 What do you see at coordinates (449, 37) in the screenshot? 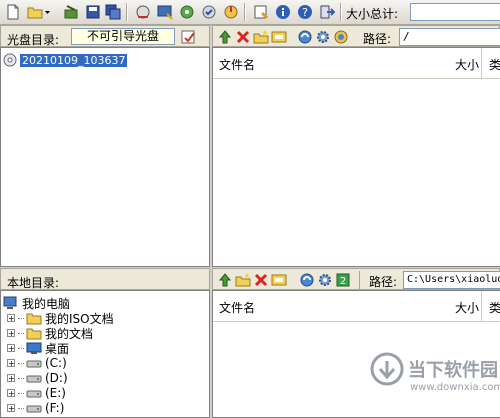
I see `disc-path-input: /` at bounding box center [449, 37].